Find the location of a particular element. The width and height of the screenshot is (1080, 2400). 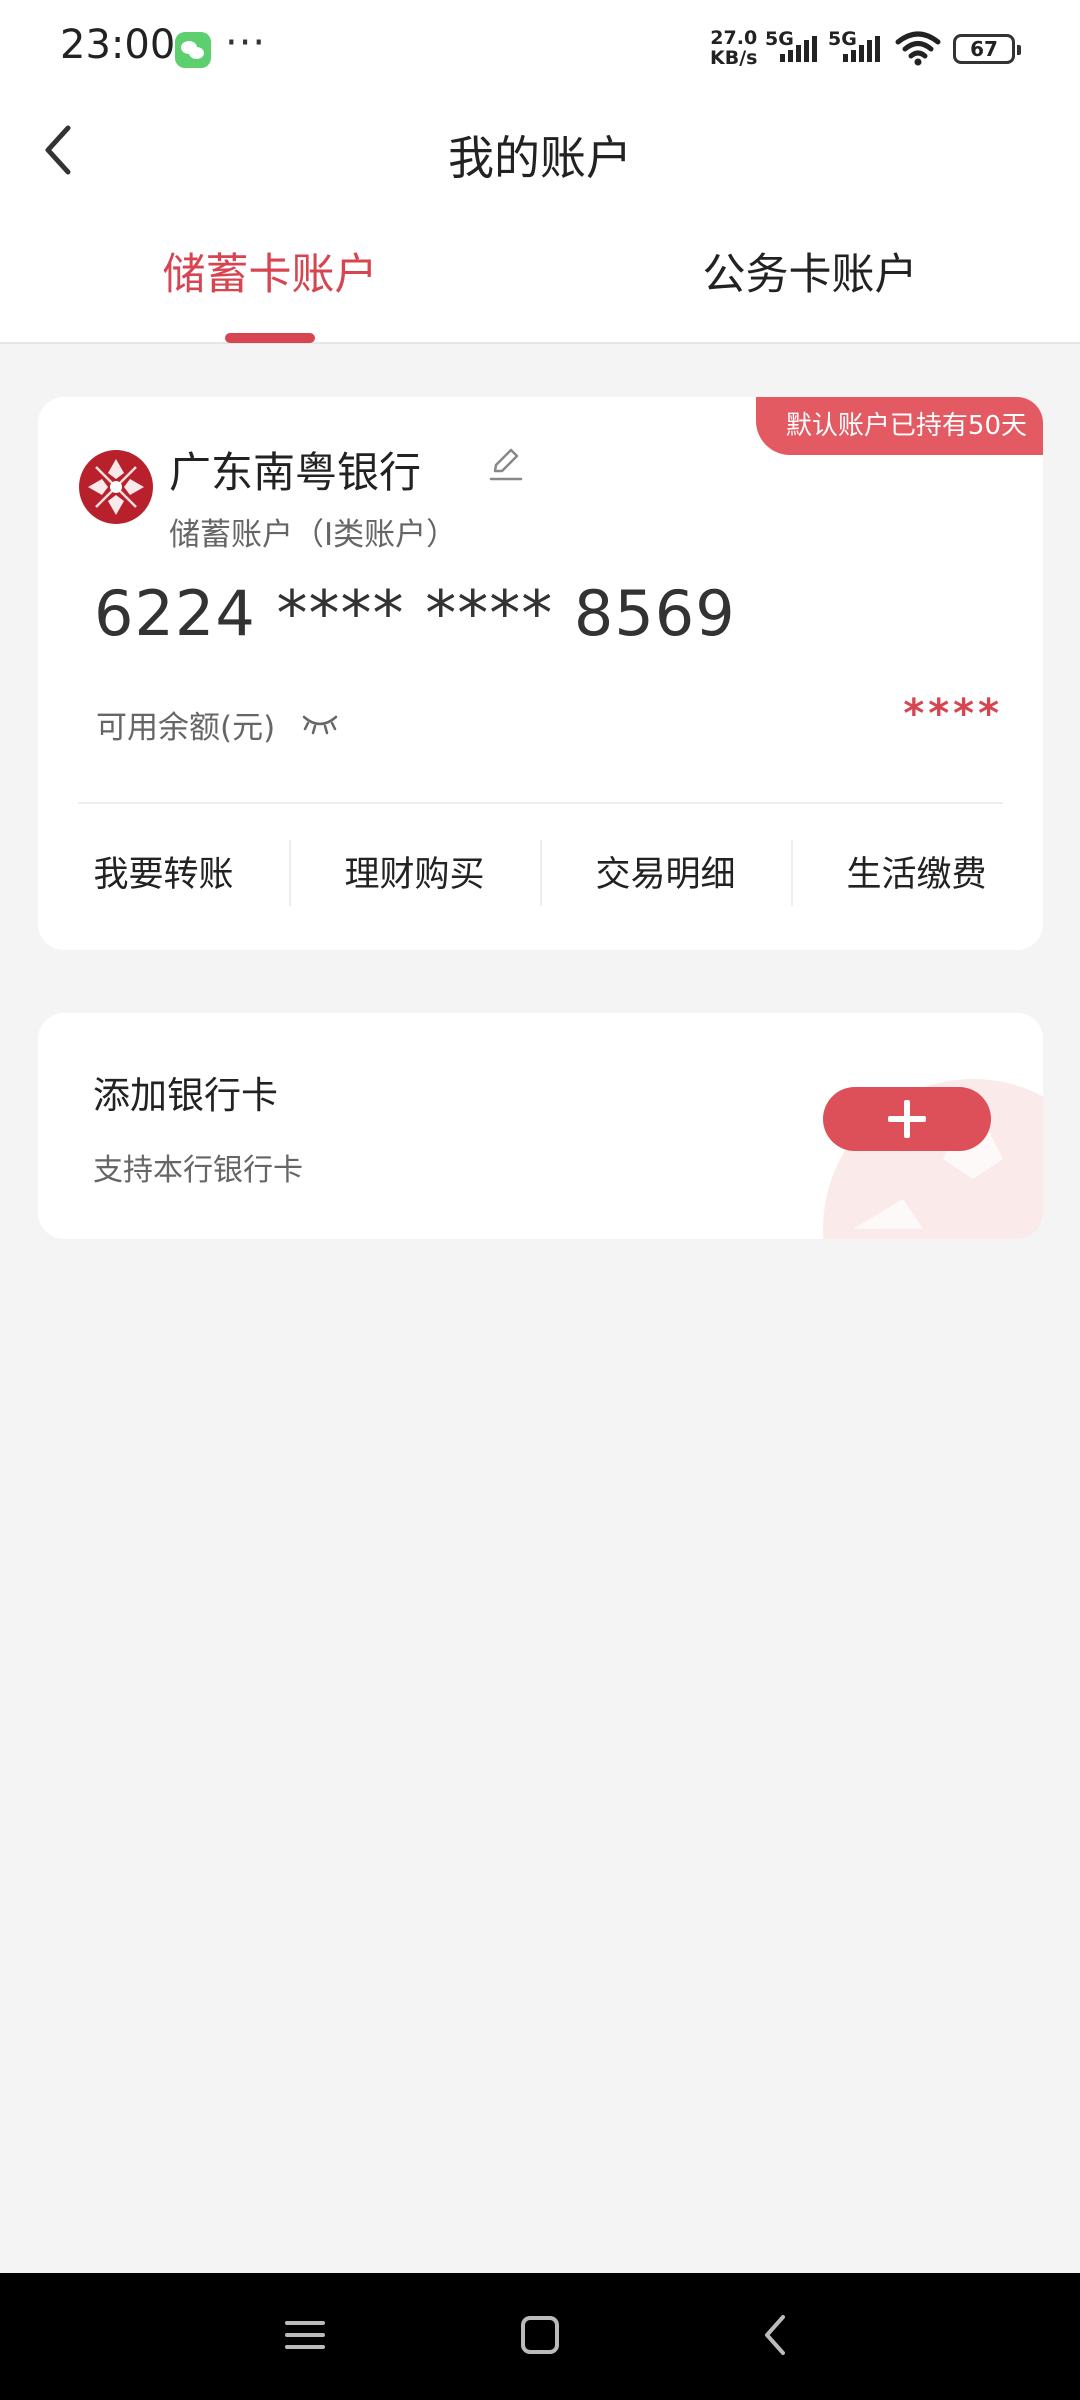

network-speed: 27.0 KB/s is located at coordinates (733, 48).